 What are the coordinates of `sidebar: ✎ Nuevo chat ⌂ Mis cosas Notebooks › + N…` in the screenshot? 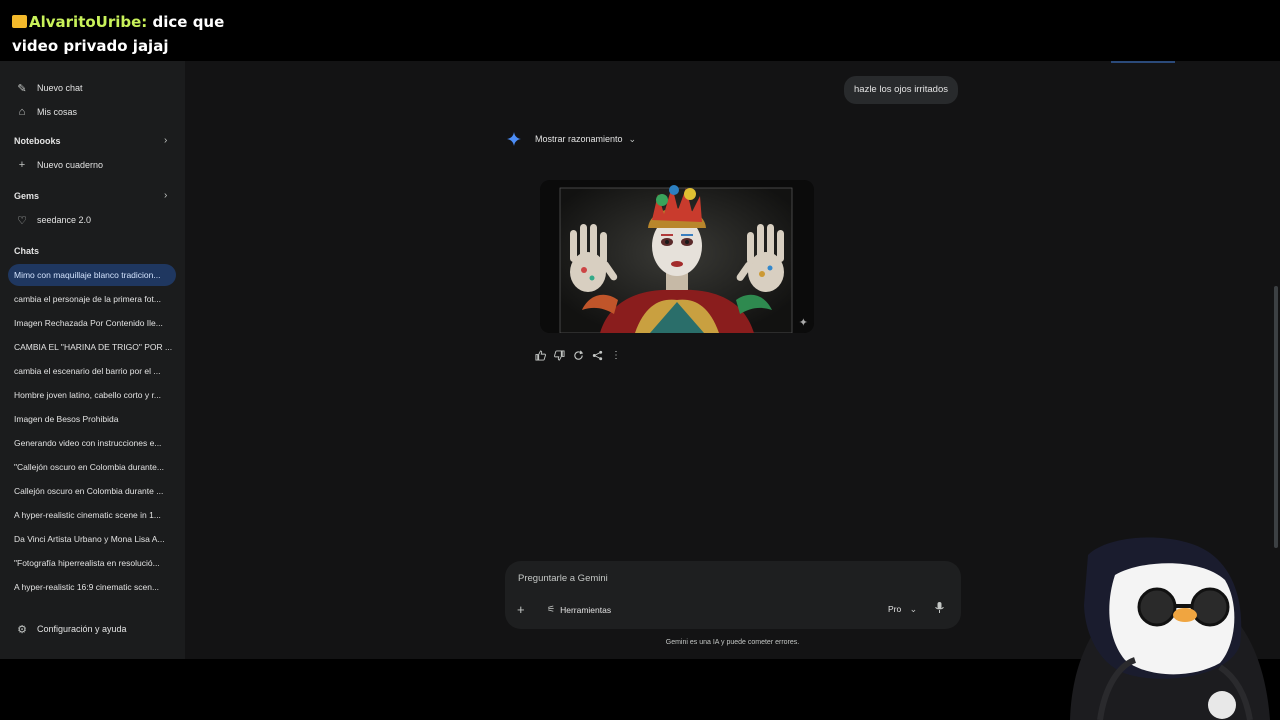 It's located at (92, 360).